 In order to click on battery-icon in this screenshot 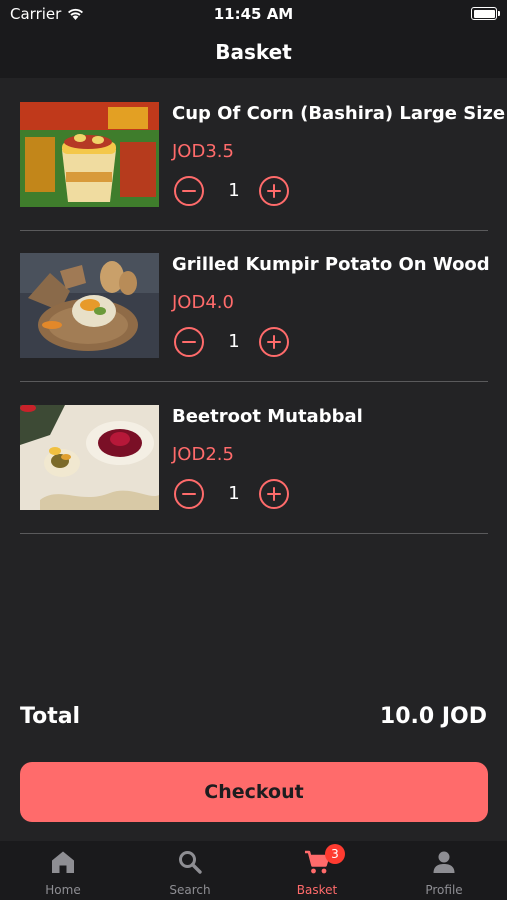, I will do `click(485, 13)`.